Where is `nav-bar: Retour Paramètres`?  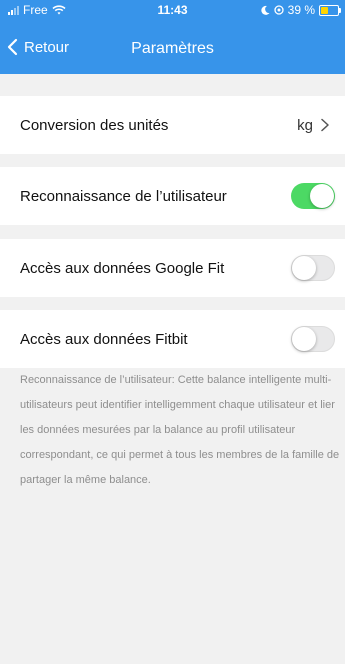
nav-bar: Retour Paramètres is located at coordinates (172, 50).